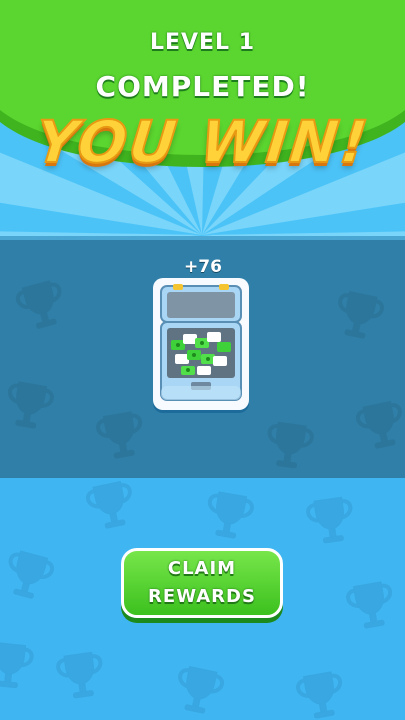  Describe the element at coordinates (203, 267) in the screenshot. I see `reward-amount: +76` at that location.